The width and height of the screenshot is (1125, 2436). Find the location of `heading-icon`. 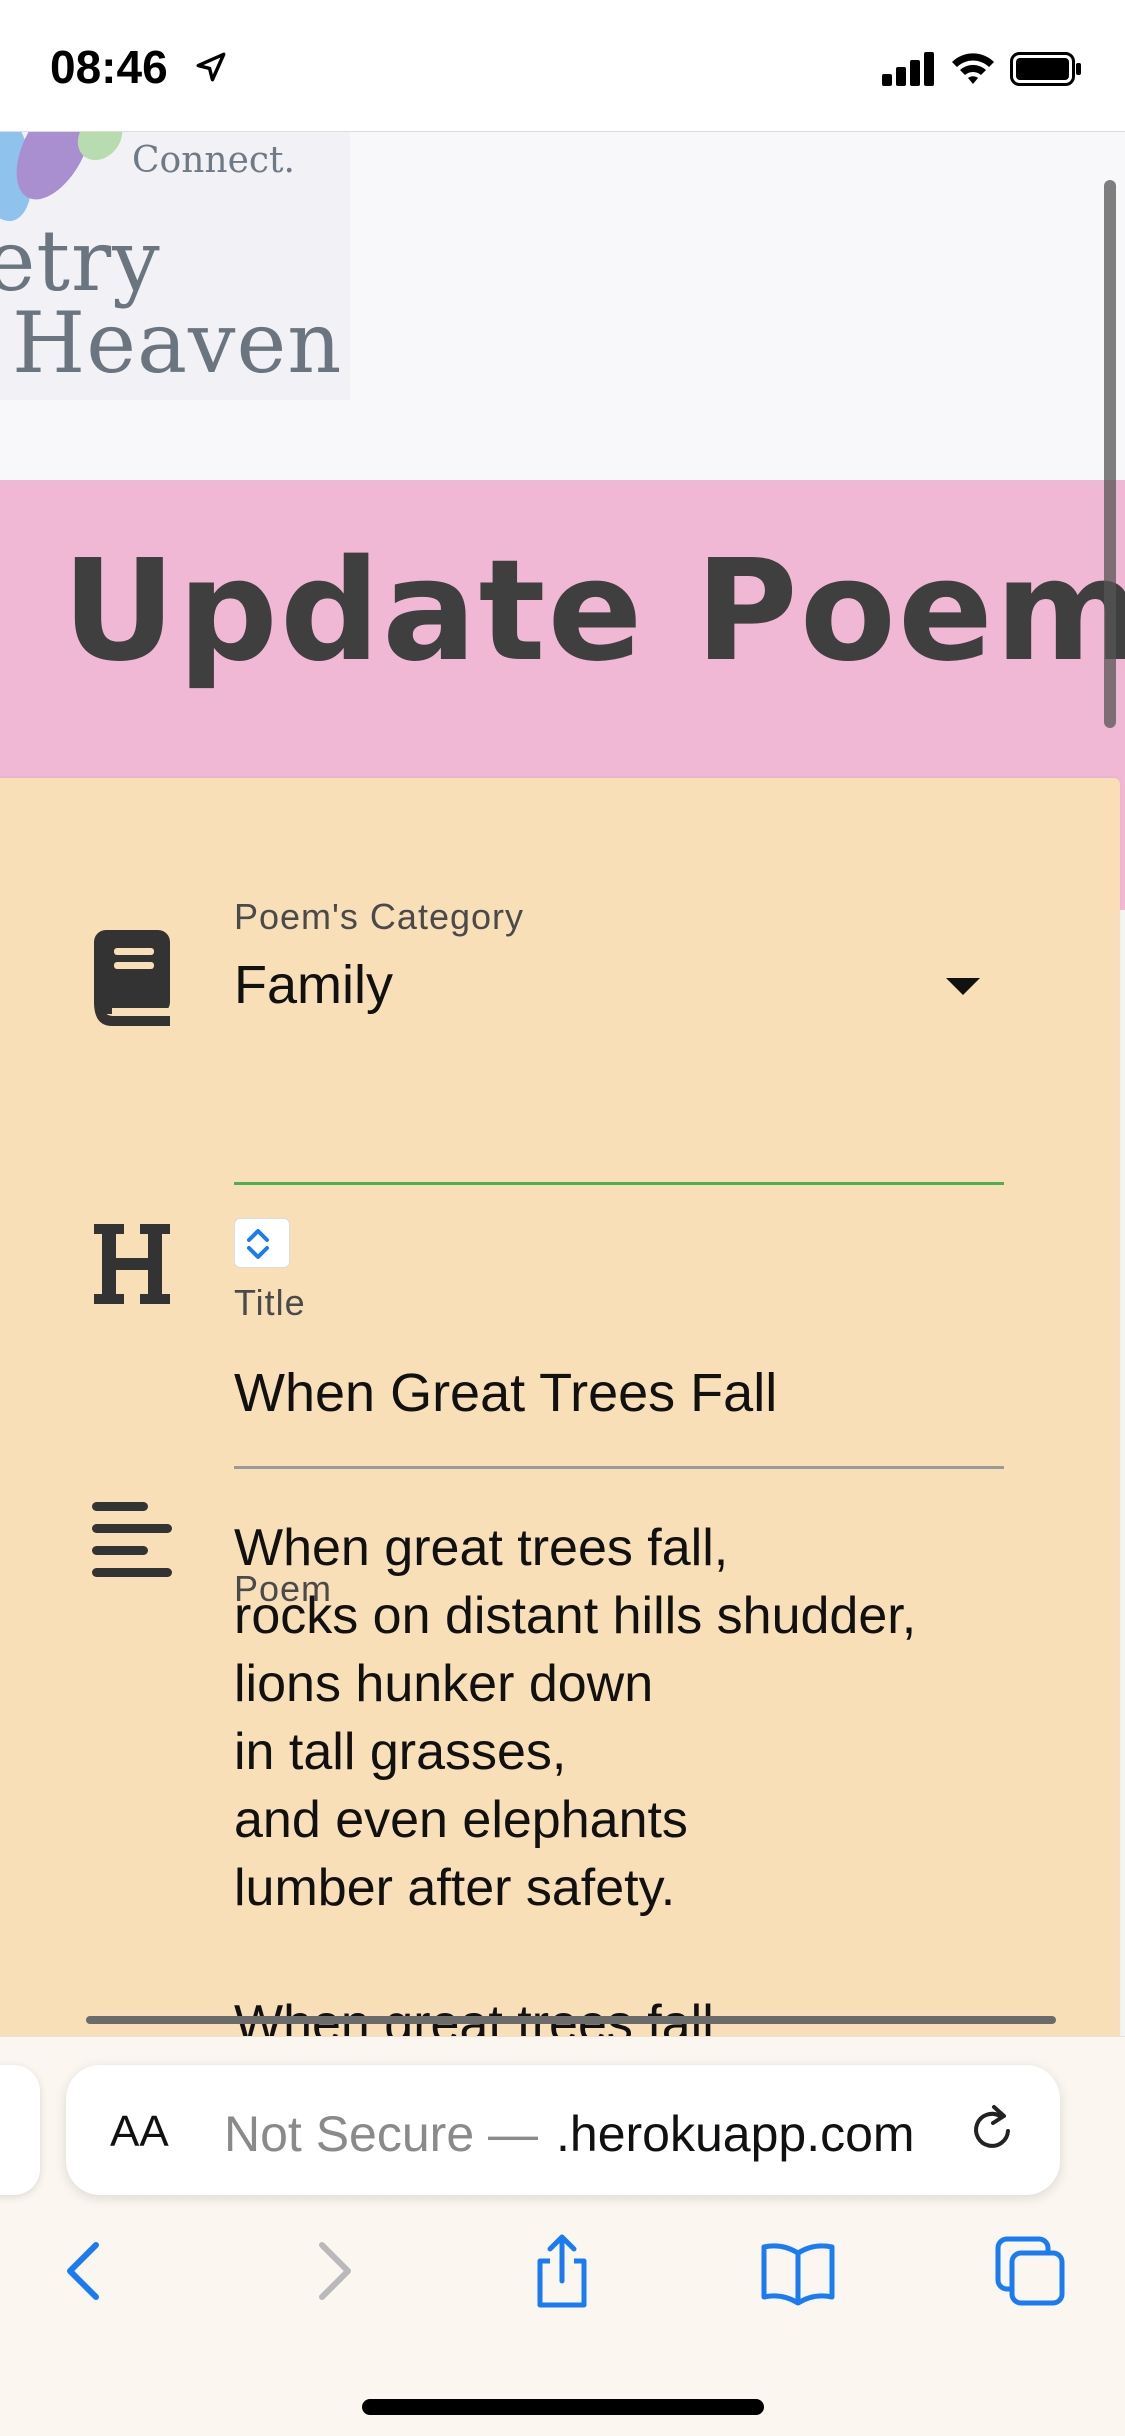

heading-icon is located at coordinates (132, 1264).